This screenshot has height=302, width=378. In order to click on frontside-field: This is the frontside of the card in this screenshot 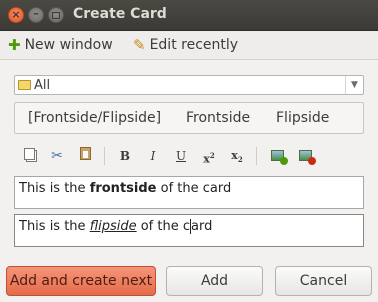, I will do `click(189, 192)`.